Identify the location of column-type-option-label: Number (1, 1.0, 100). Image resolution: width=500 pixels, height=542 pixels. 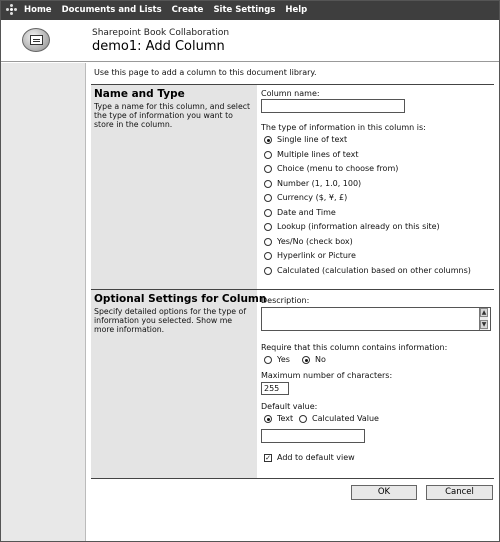
(319, 183).